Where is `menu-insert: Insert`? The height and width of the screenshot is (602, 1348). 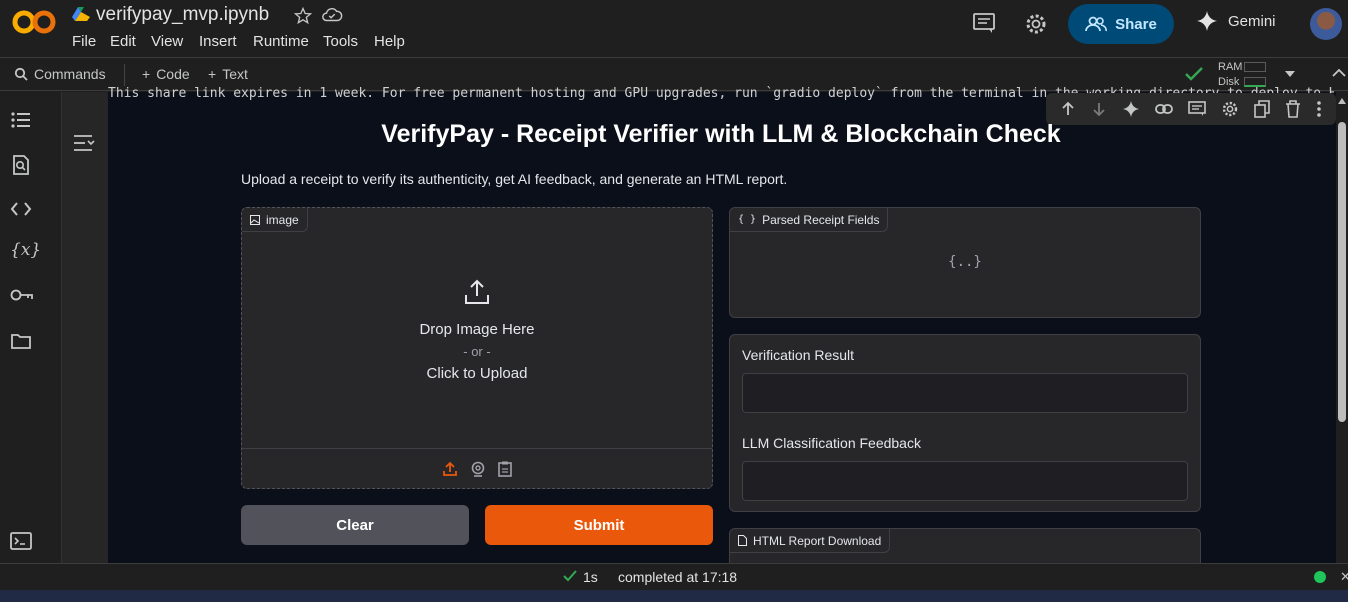 menu-insert: Insert is located at coordinates (218, 41).